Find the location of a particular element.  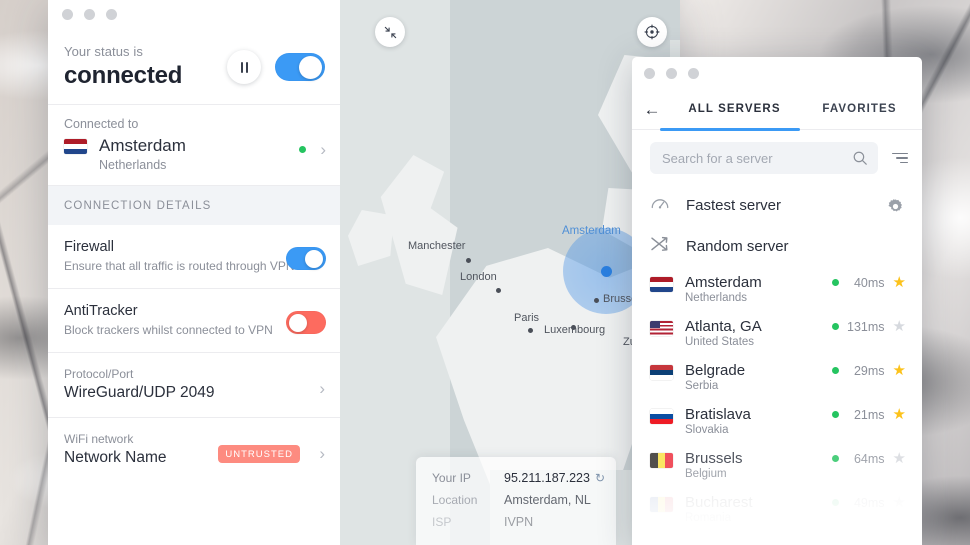

search-icon is located at coordinates (860, 158).